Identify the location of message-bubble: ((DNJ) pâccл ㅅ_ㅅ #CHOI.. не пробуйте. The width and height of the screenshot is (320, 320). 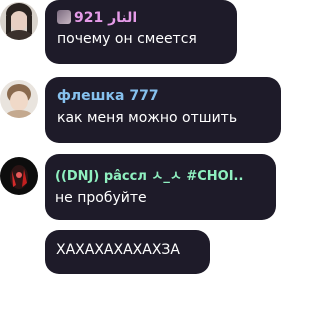
(160, 187).